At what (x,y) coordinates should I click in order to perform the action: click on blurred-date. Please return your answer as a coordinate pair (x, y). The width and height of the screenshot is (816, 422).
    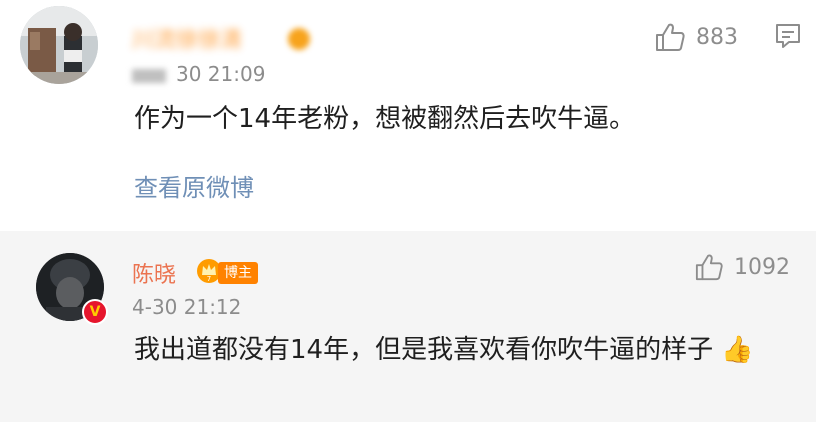
    Looking at the image, I should click on (149, 75).